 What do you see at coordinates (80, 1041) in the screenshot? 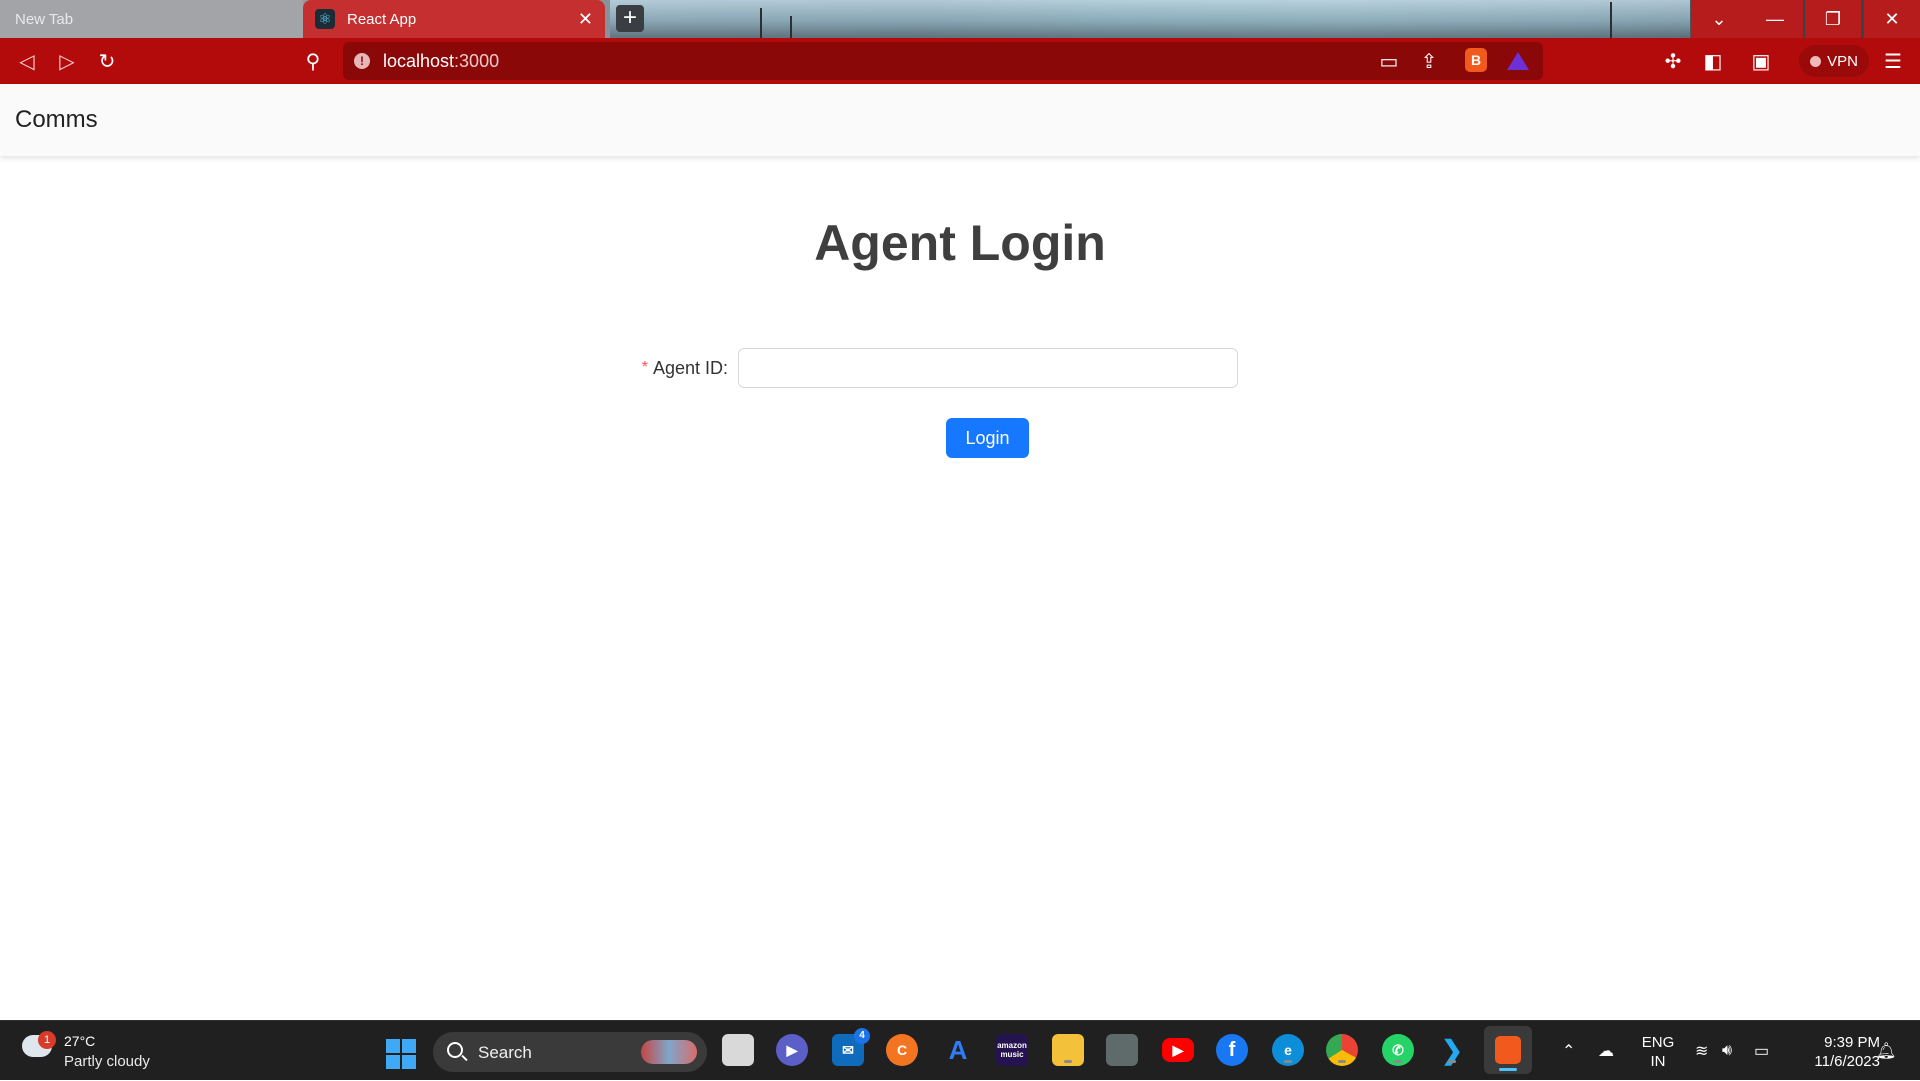
I see `weather-temperature: 27°C` at bounding box center [80, 1041].